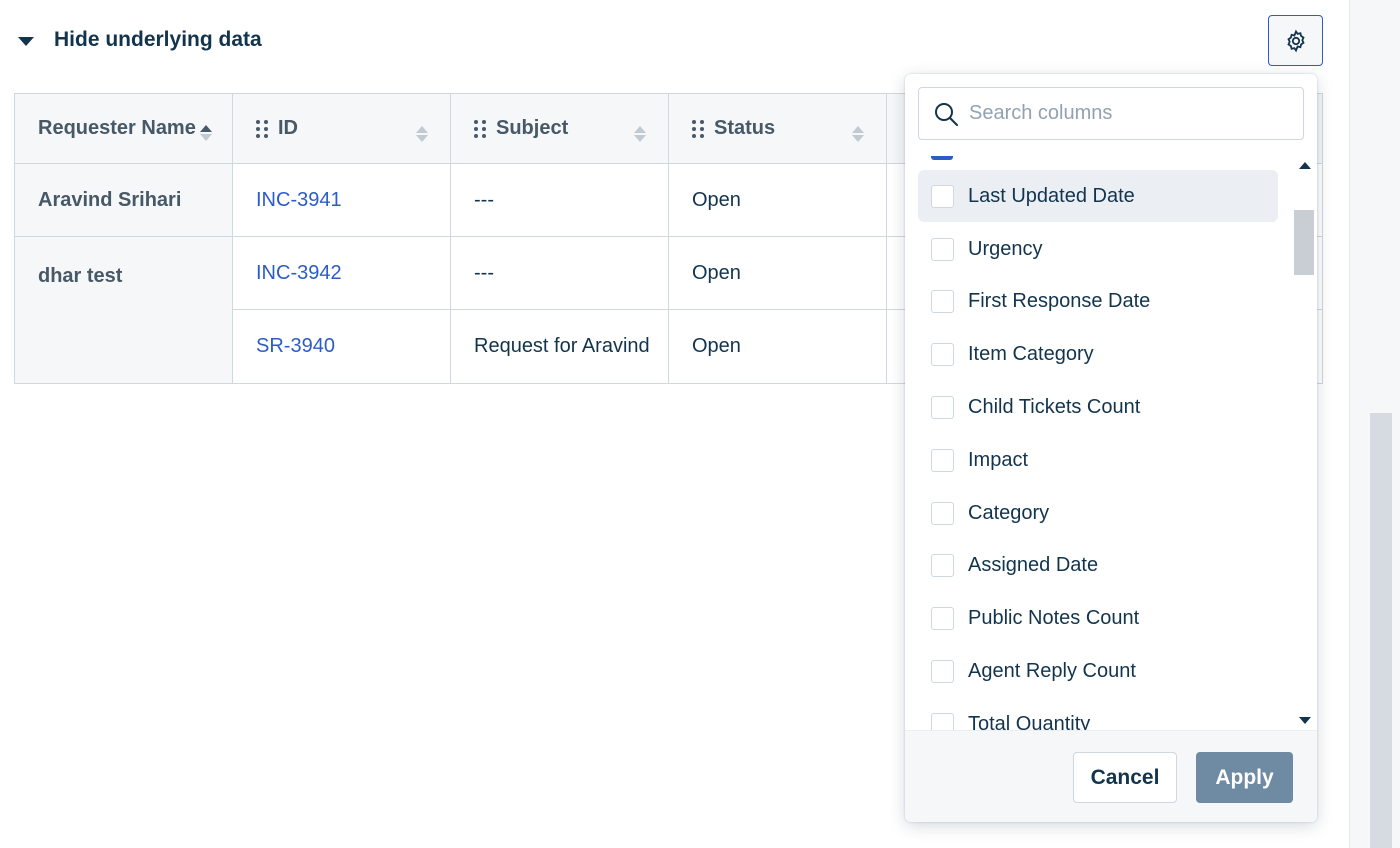  I want to click on column-header-label: Requester Name, so click(117, 128).